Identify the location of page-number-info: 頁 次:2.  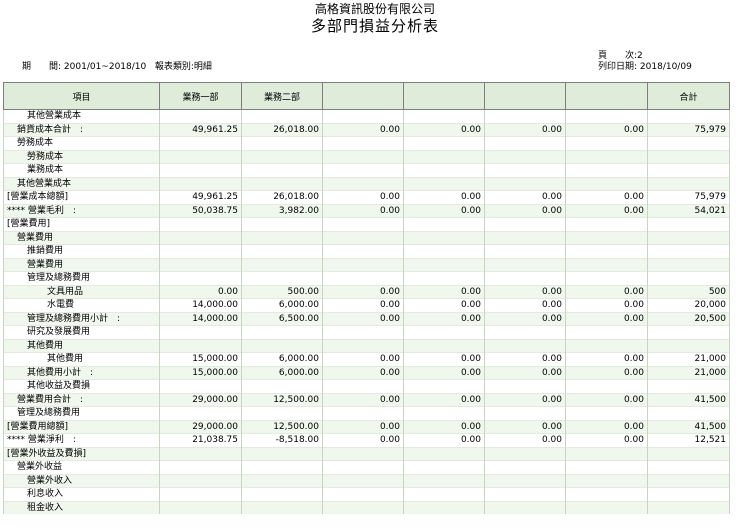
(620, 56).